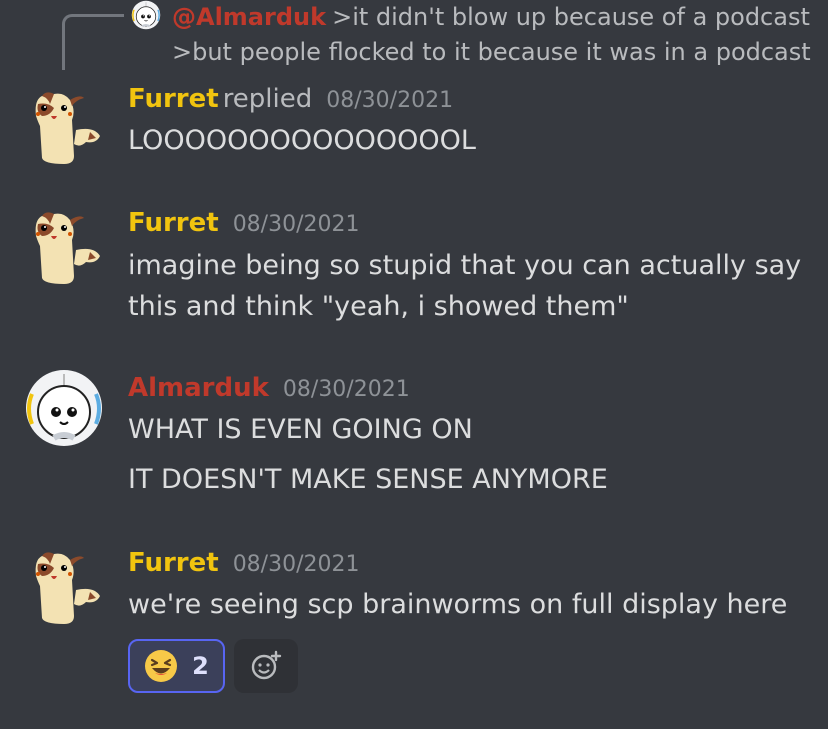 Image resolution: width=828 pixels, height=729 pixels. Describe the element at coordinates (378, 306) in the screenshot. I see `message-line: this and think "yeah, i showed them"` at that location.